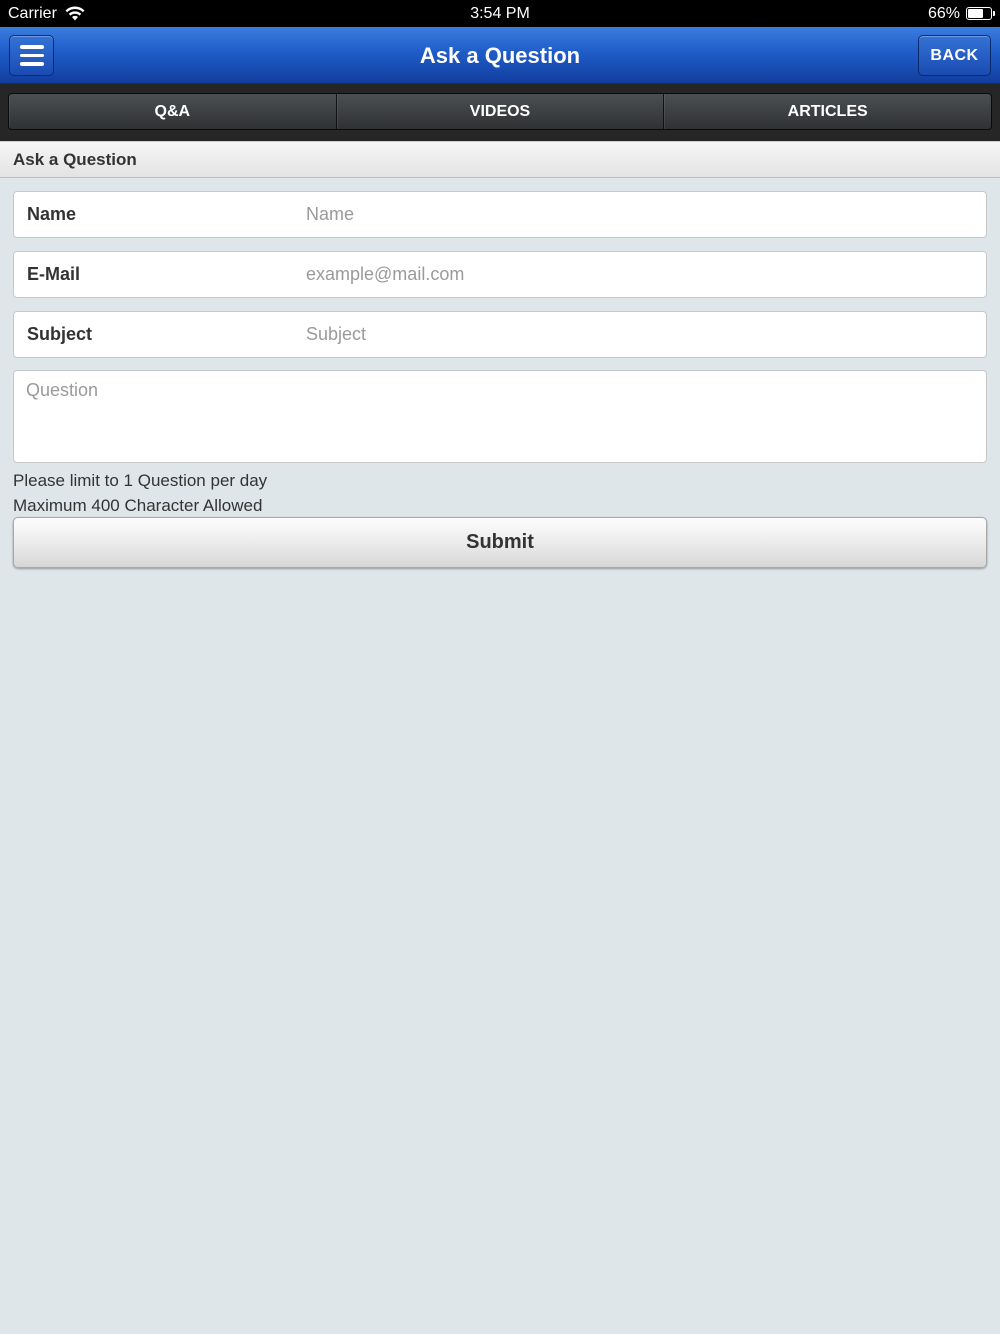 This screenshot has width=1000, height=1334. Describe the element at coordinates (173, 111) in the screenshot. I see `tab-qa: Q&A` at that location.